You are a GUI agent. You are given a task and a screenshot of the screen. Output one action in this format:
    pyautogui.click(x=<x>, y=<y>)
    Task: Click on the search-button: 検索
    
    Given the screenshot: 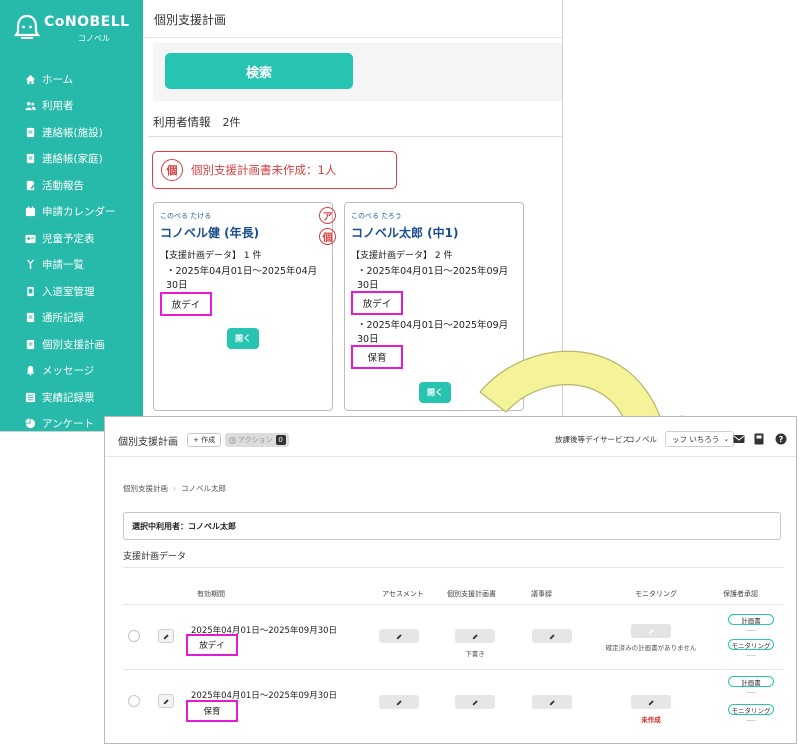 What is the action you would take?
    pyautogui.click(x=259, y=71)
    